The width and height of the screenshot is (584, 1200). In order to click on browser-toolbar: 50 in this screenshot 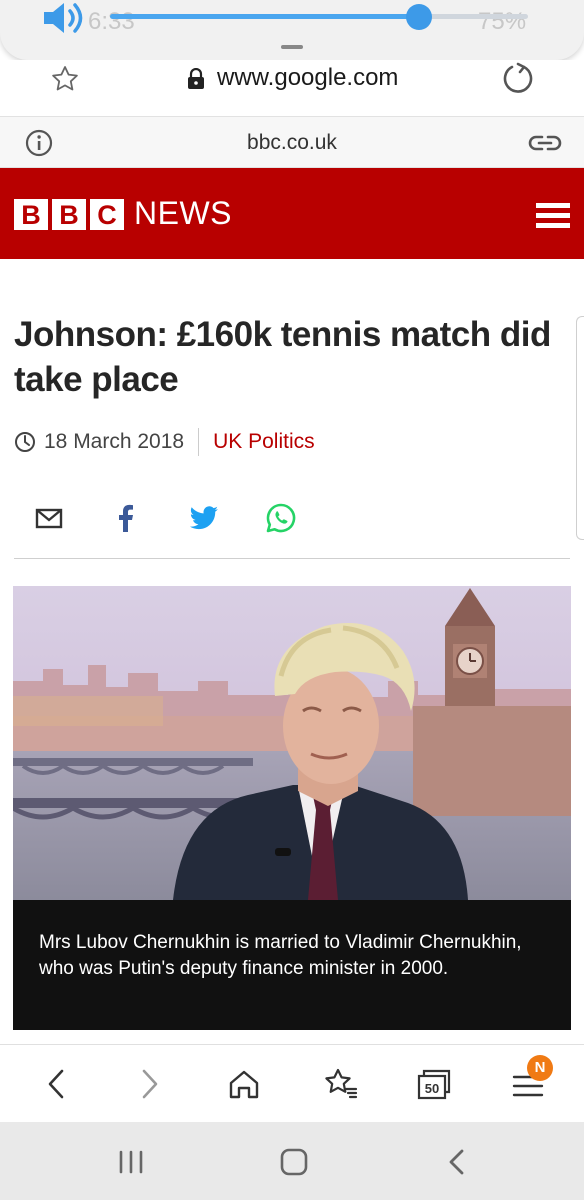, I will do `click(292, 1083)`.